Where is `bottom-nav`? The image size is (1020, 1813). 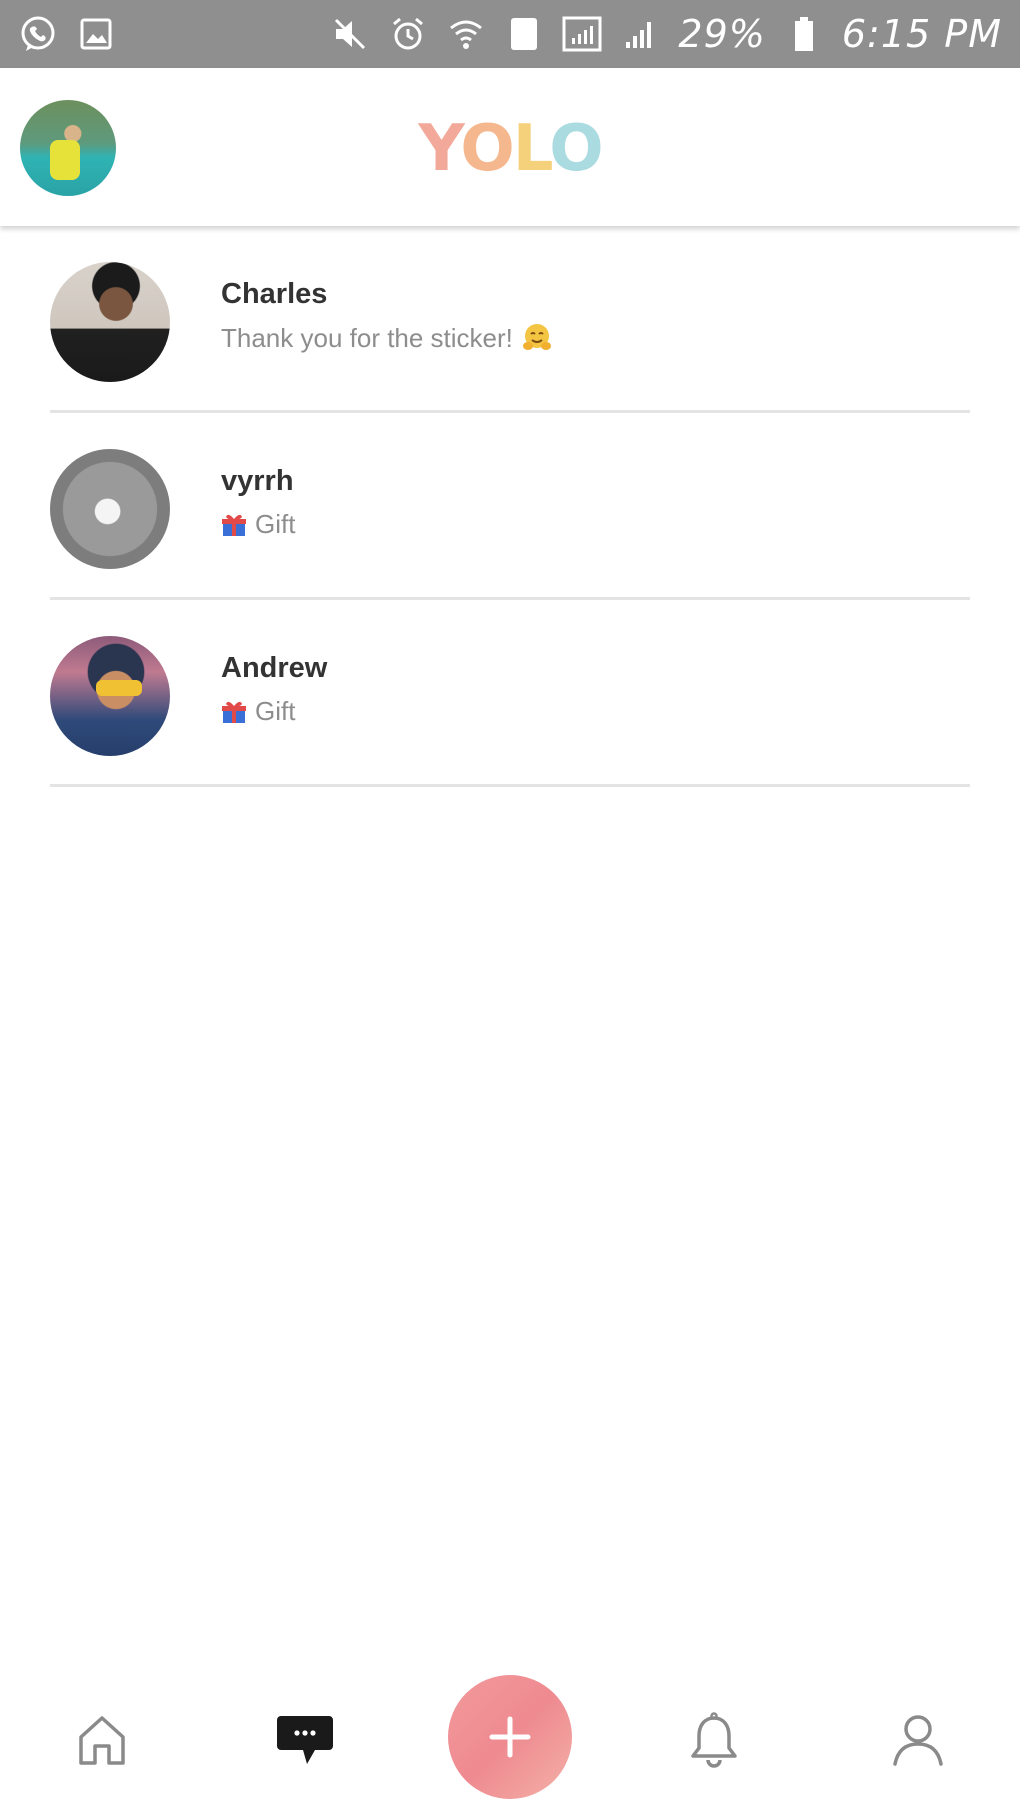
bottom-nav is located at coordinates (510, 1736).